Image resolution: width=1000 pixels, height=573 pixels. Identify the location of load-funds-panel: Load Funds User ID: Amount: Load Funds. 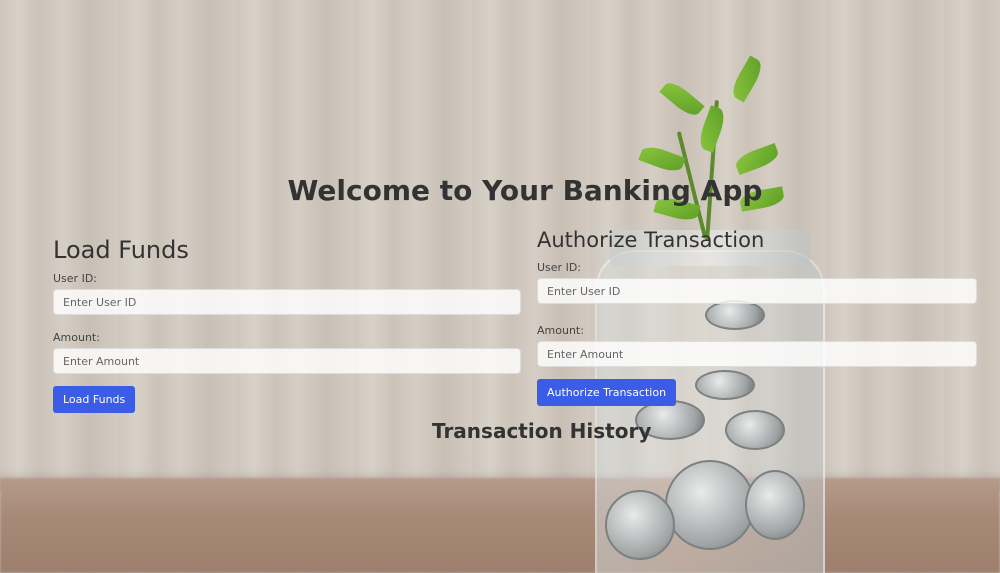
(287, 324).